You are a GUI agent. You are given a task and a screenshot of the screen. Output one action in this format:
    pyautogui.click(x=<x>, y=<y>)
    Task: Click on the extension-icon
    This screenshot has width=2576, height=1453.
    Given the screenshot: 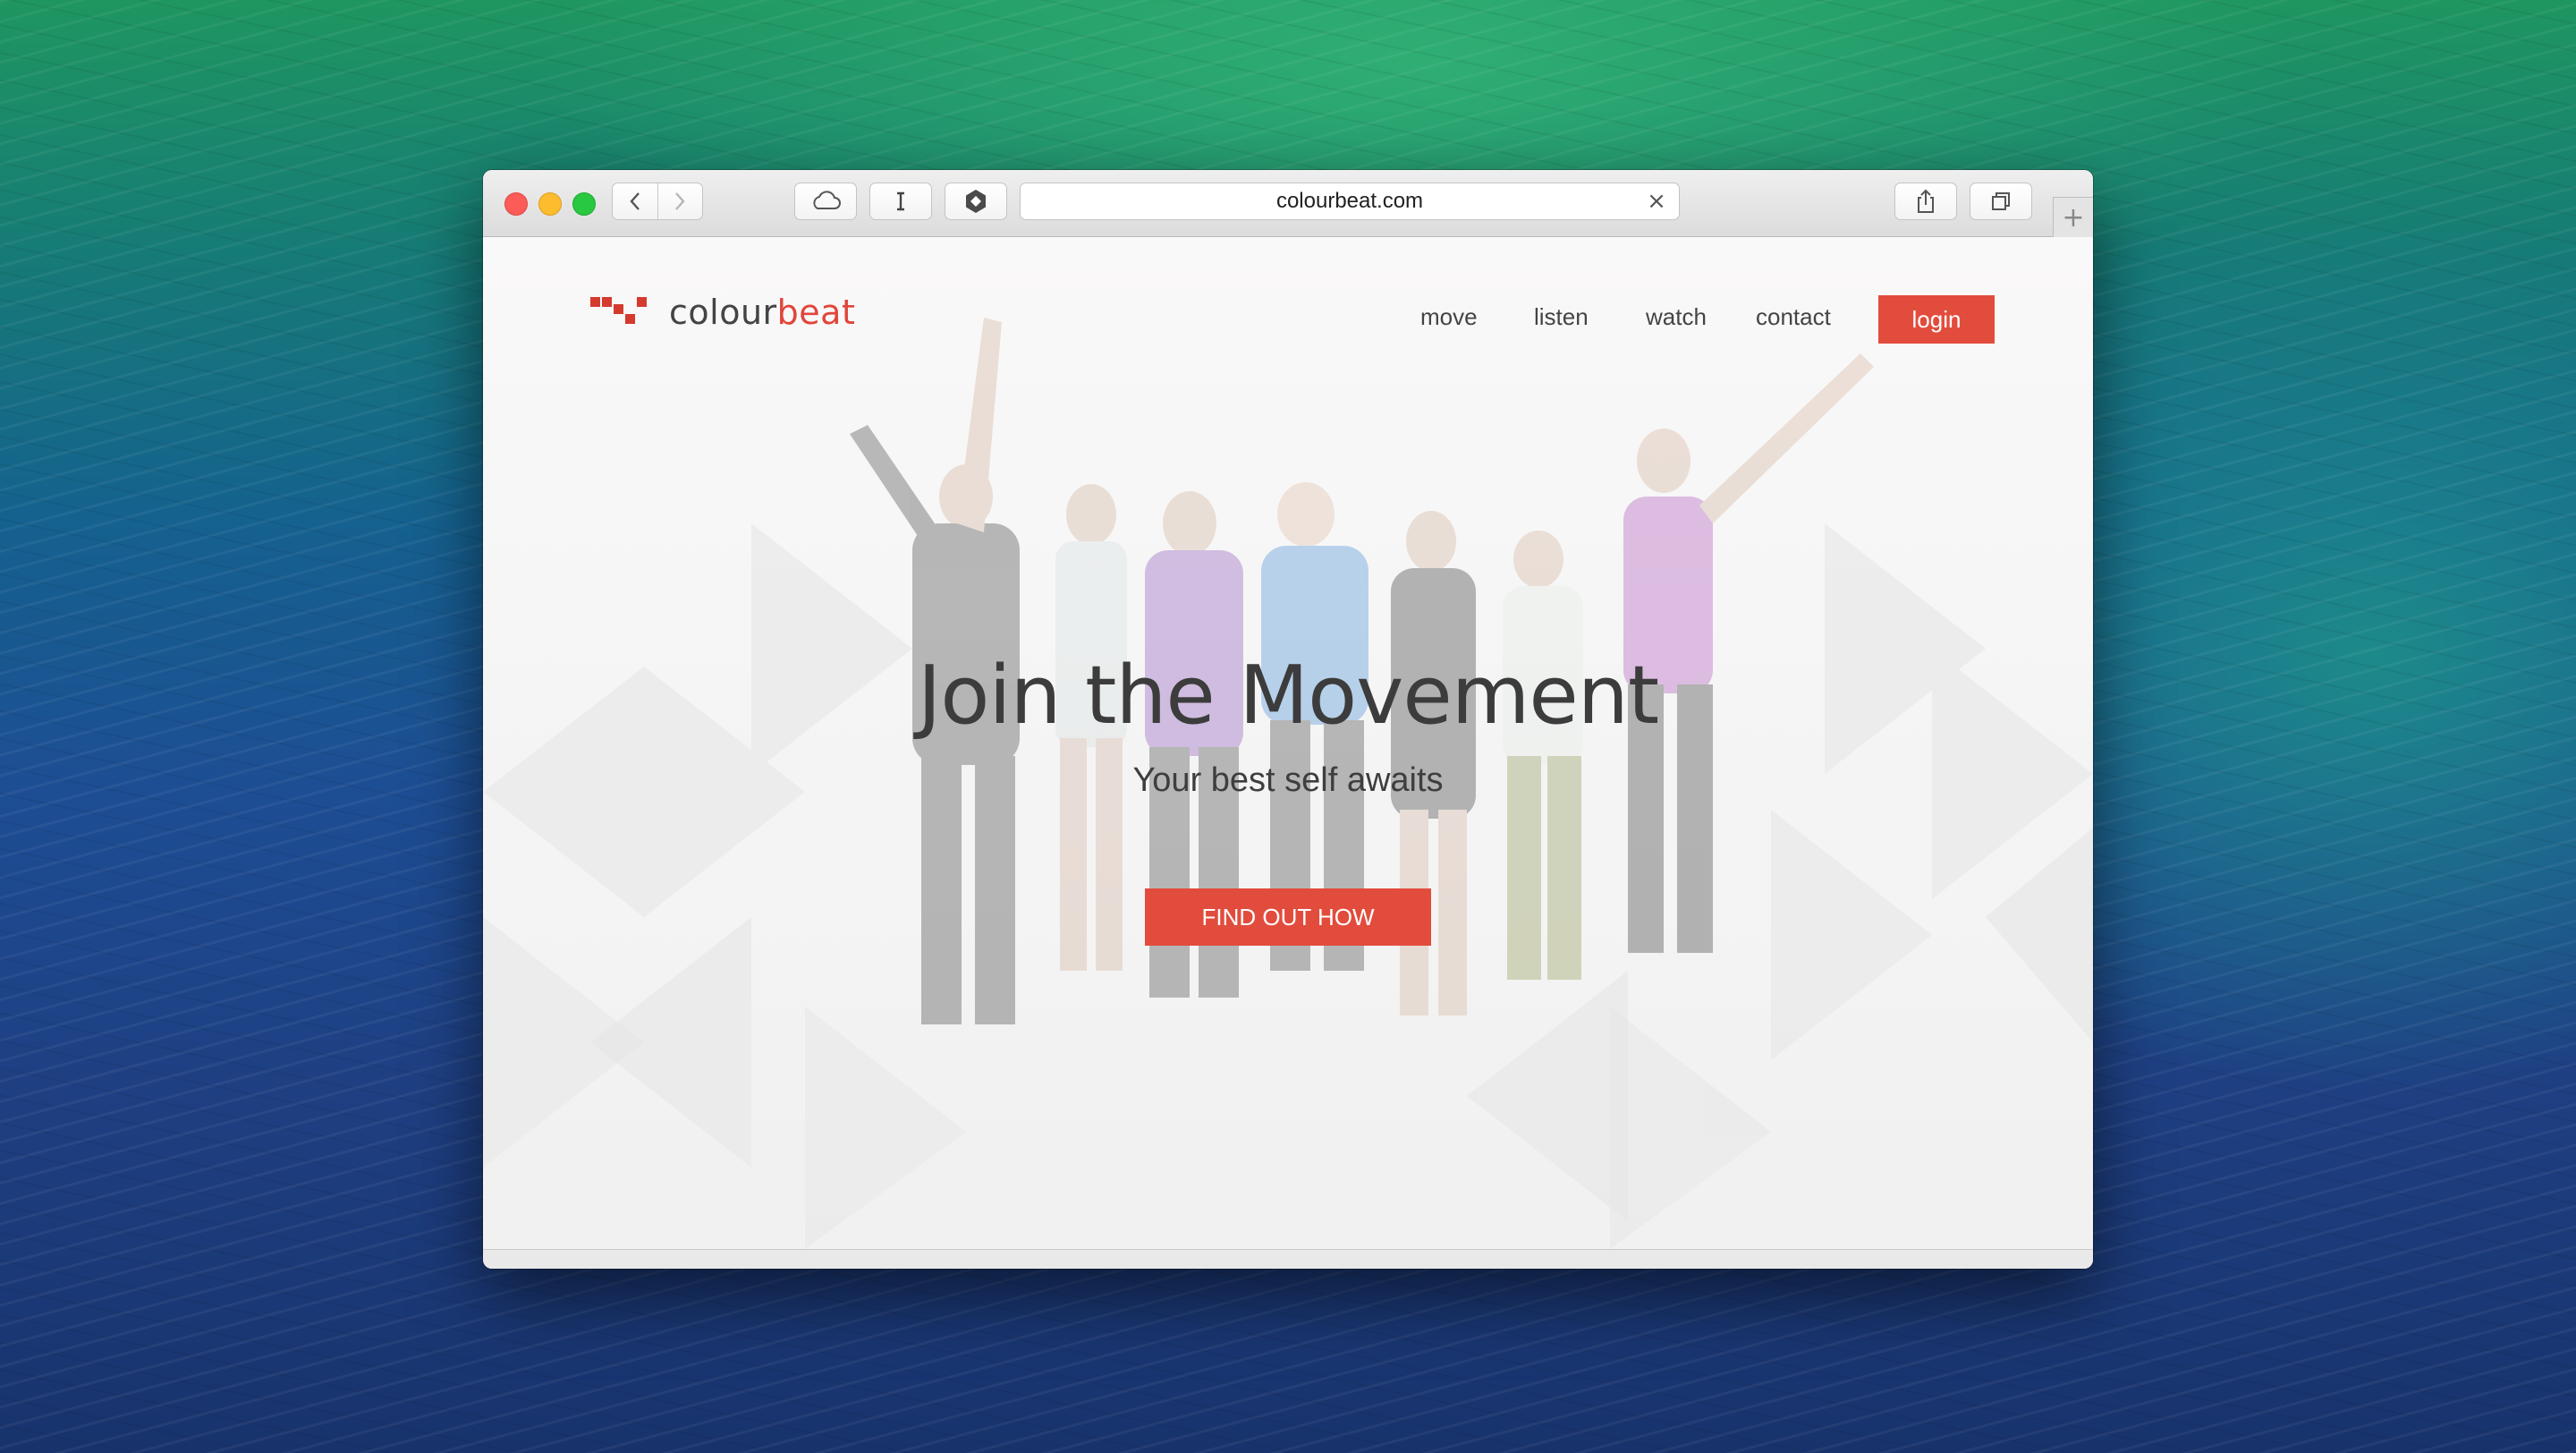 What is the action you would take?
    pyautogui.click(x=976, y=201)
    